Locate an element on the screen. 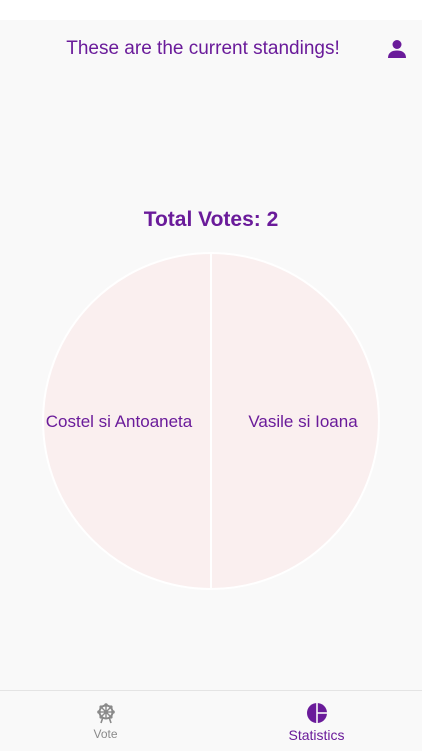 This screenshot has width=422, height=751. tab-vote-label: Vote is located at coordinates (105, 734).